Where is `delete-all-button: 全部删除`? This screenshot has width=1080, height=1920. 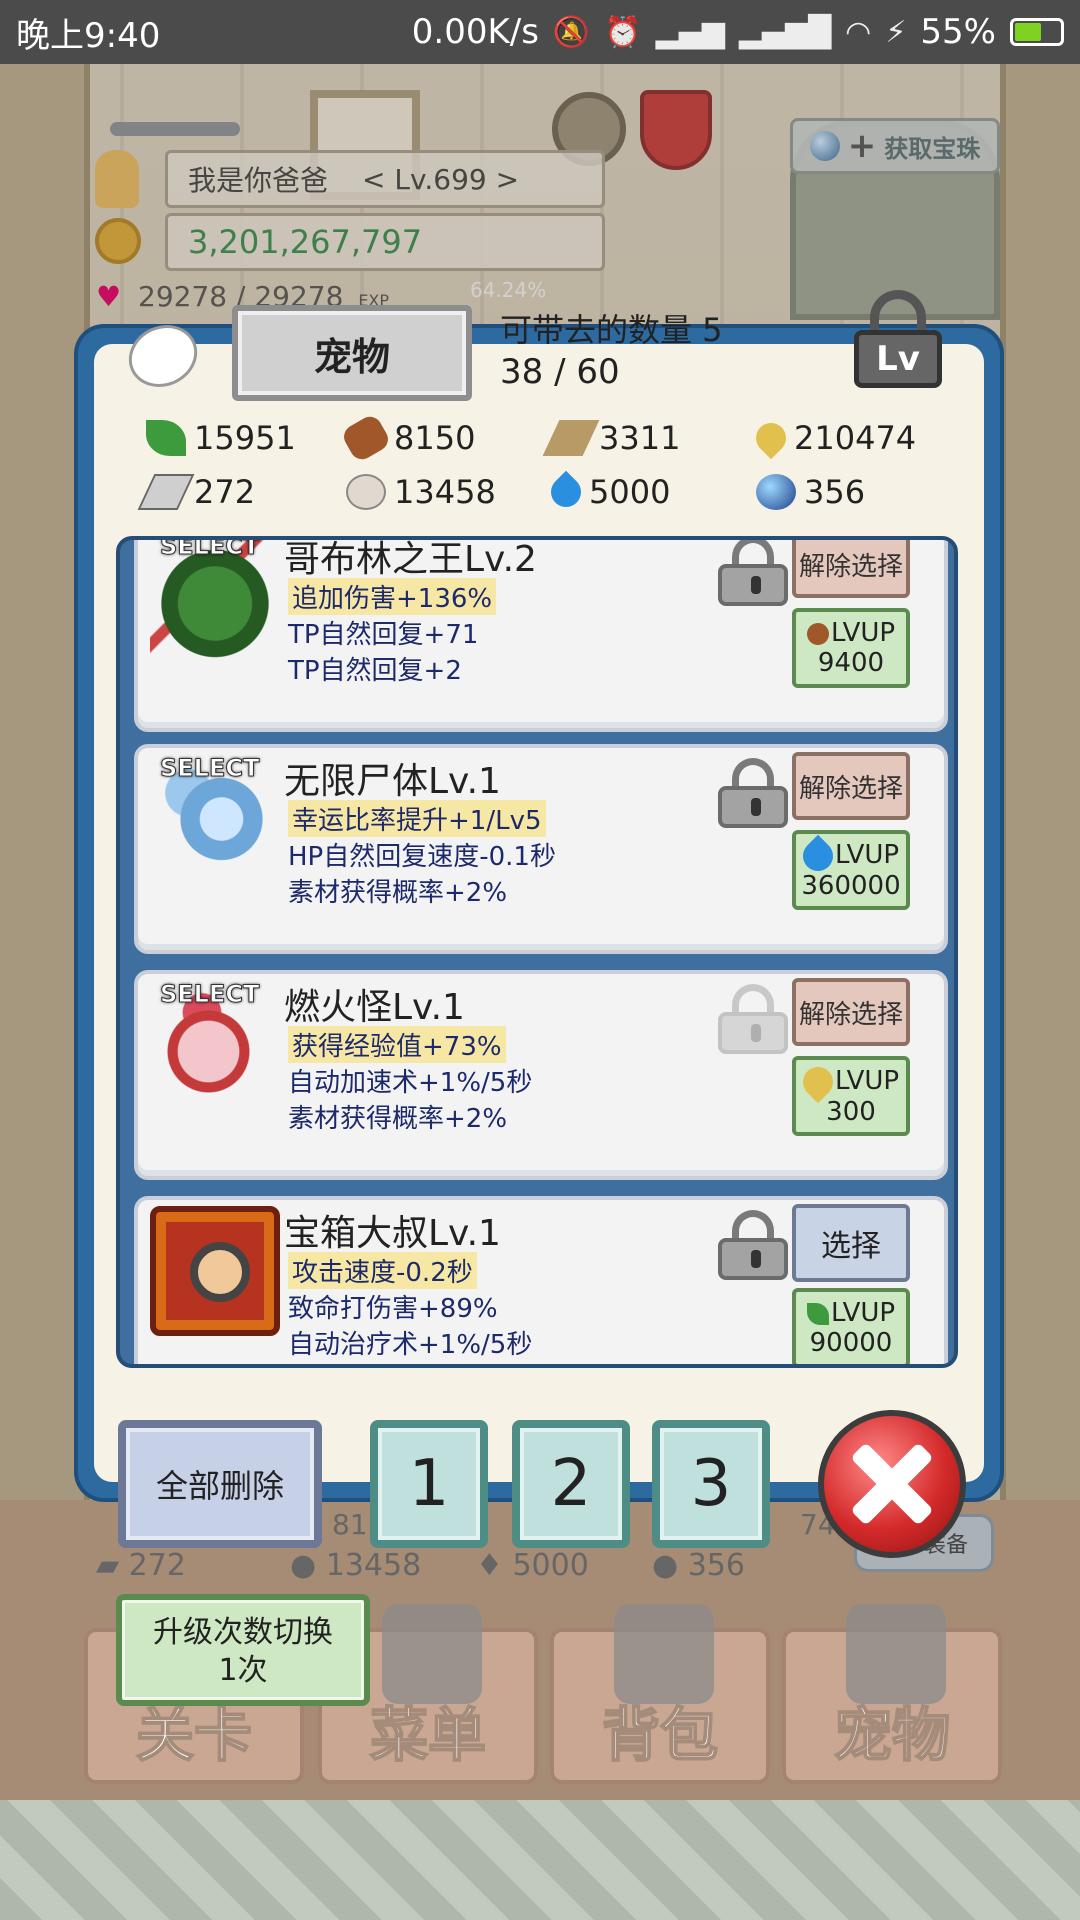 delete-all-button: 全部删除 is located at coordinates (220, 1484).